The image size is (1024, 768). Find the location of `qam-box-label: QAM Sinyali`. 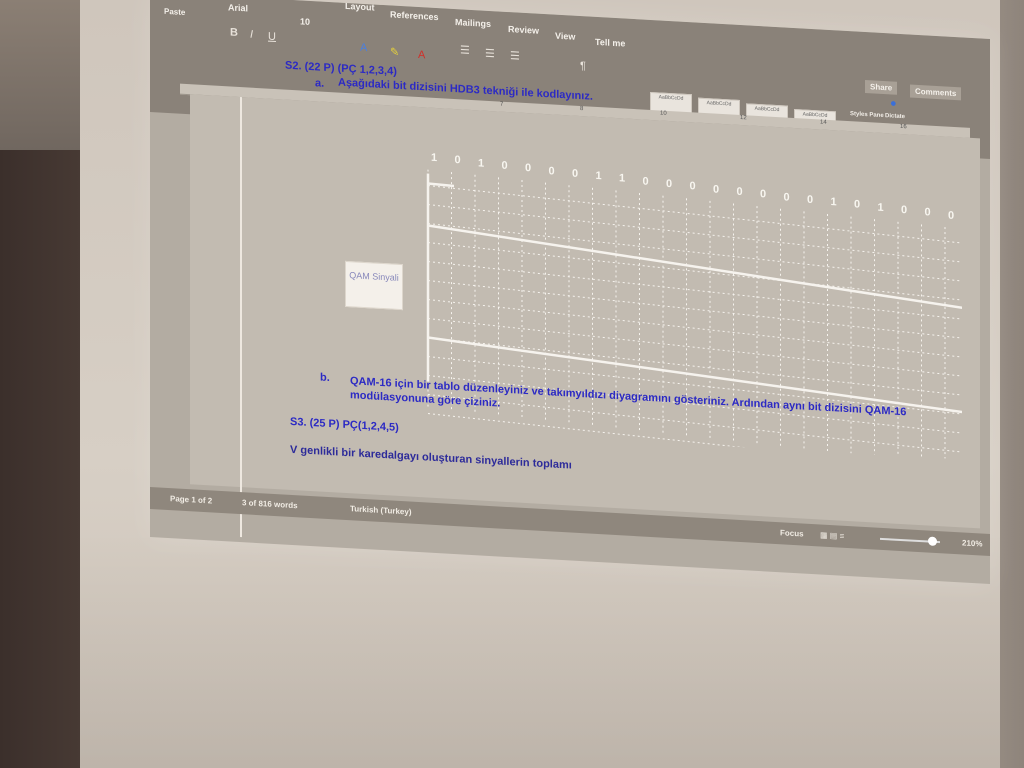

qam-box-label: QAM Sinyali is located at coordinates (374, 276).